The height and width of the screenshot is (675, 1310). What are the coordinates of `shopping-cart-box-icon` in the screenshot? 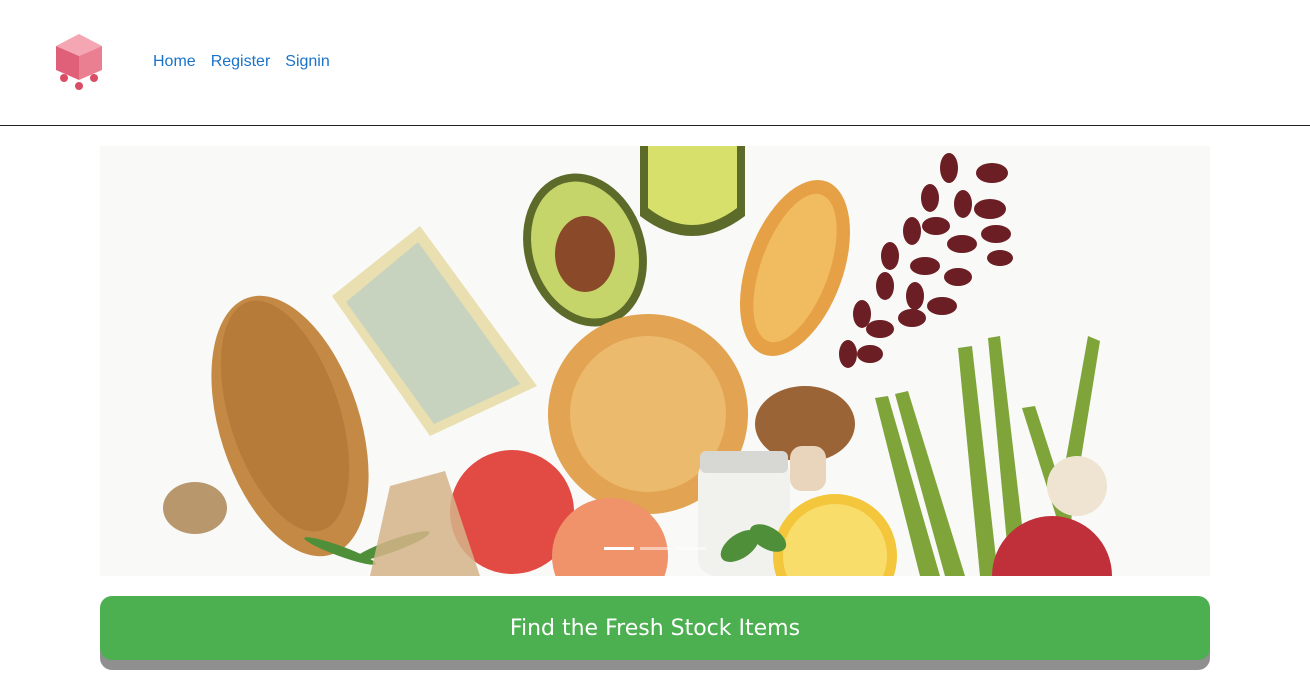 It's located at (79, 61).